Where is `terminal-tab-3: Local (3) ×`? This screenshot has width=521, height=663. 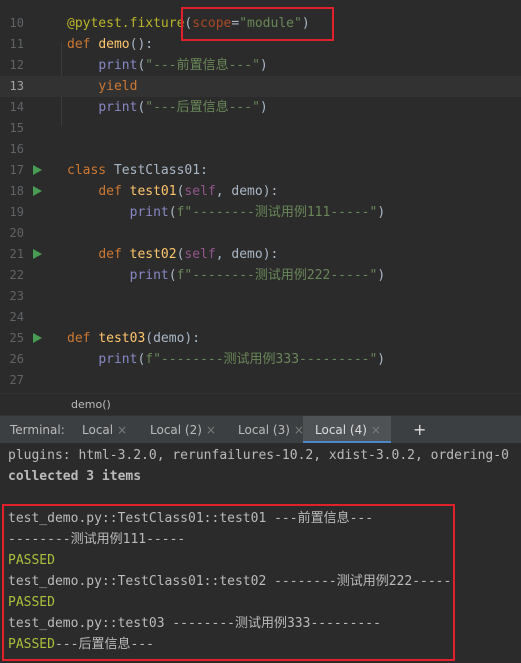
terminal-tab-3: Local (3) × is located at coordinates (271, 430).